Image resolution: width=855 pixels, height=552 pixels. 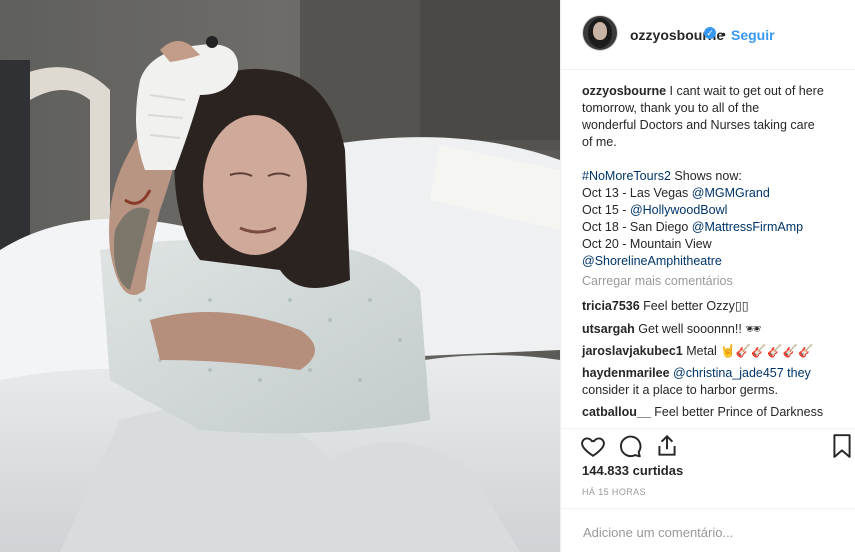 I want to click on comment-item: tricia7536 Feel better Ozzy▯▯, so click(x=713, y=306).